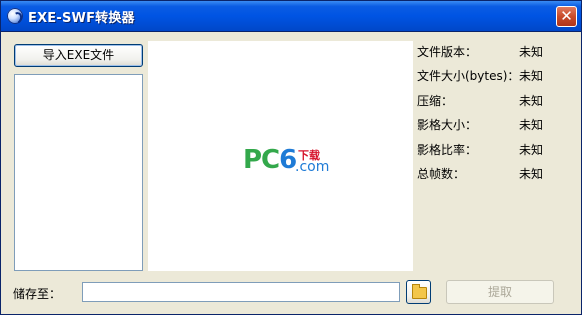 The image size is (582, 315). I want to click on logo-six-text: 6, so click(288, 160).